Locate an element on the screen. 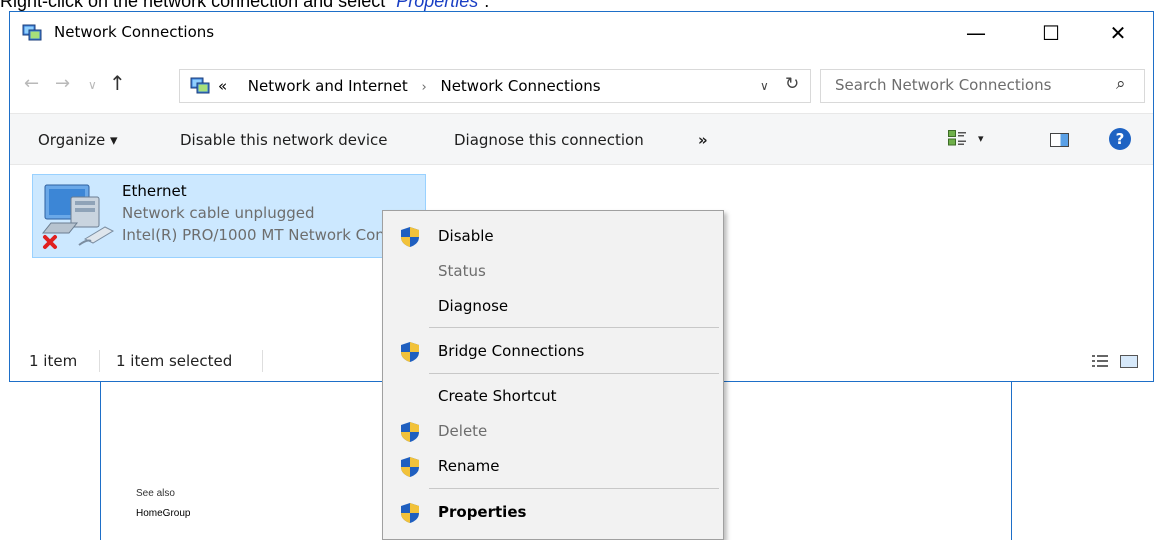 Image resolution: width=1154 pixels, height=540 pixels. diagnose-connection-button: Diagnose this connection is located at coordinates (549, 140).